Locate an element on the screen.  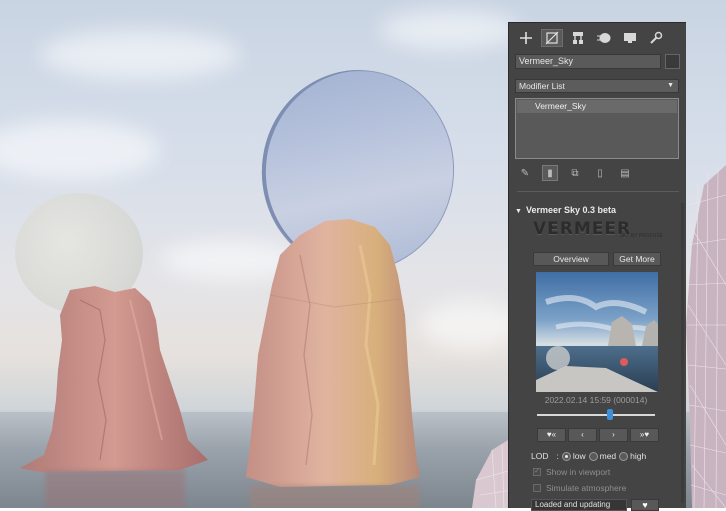
time-slider is located at coordinates (596, 415).